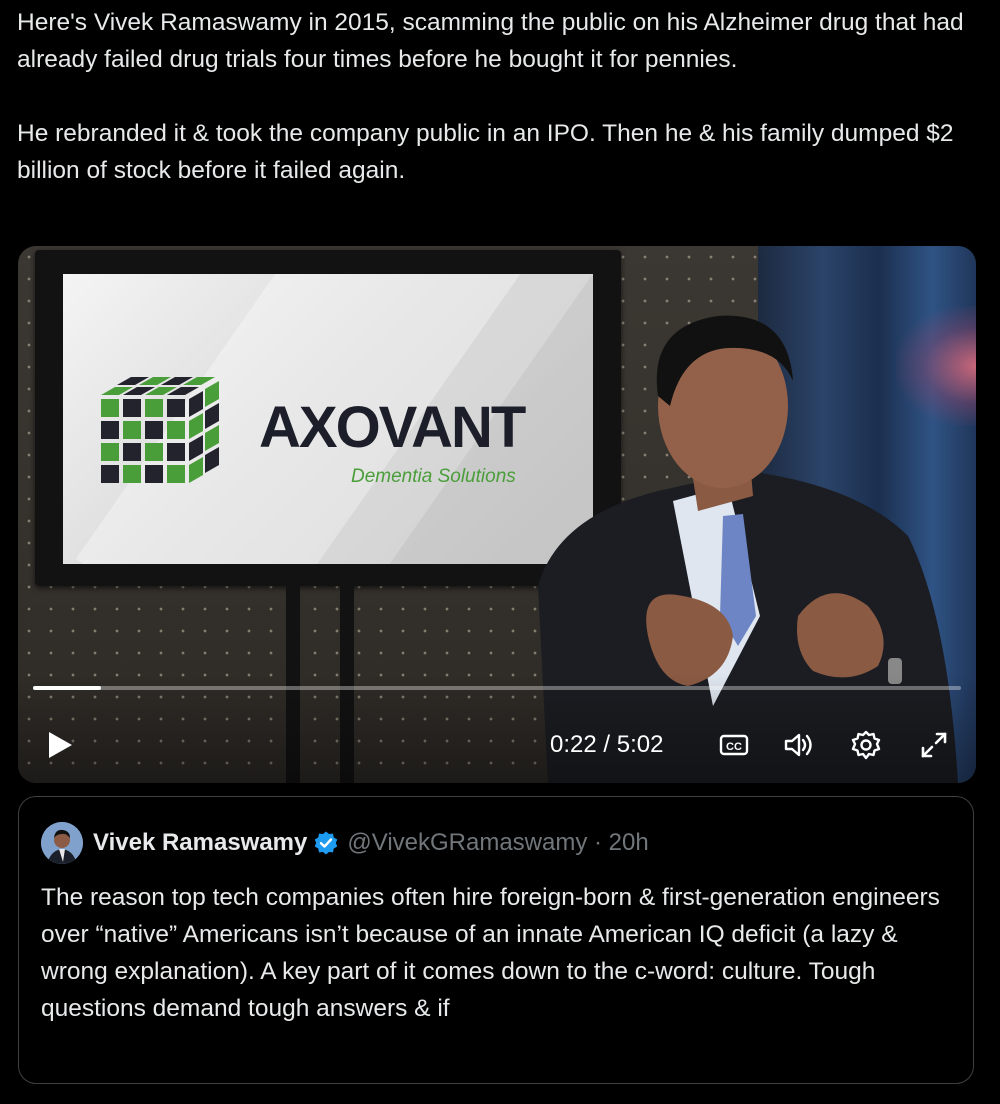  Describe the element at coordinates (497, 688) in the screenshot. I see `progress-bar` at that location.